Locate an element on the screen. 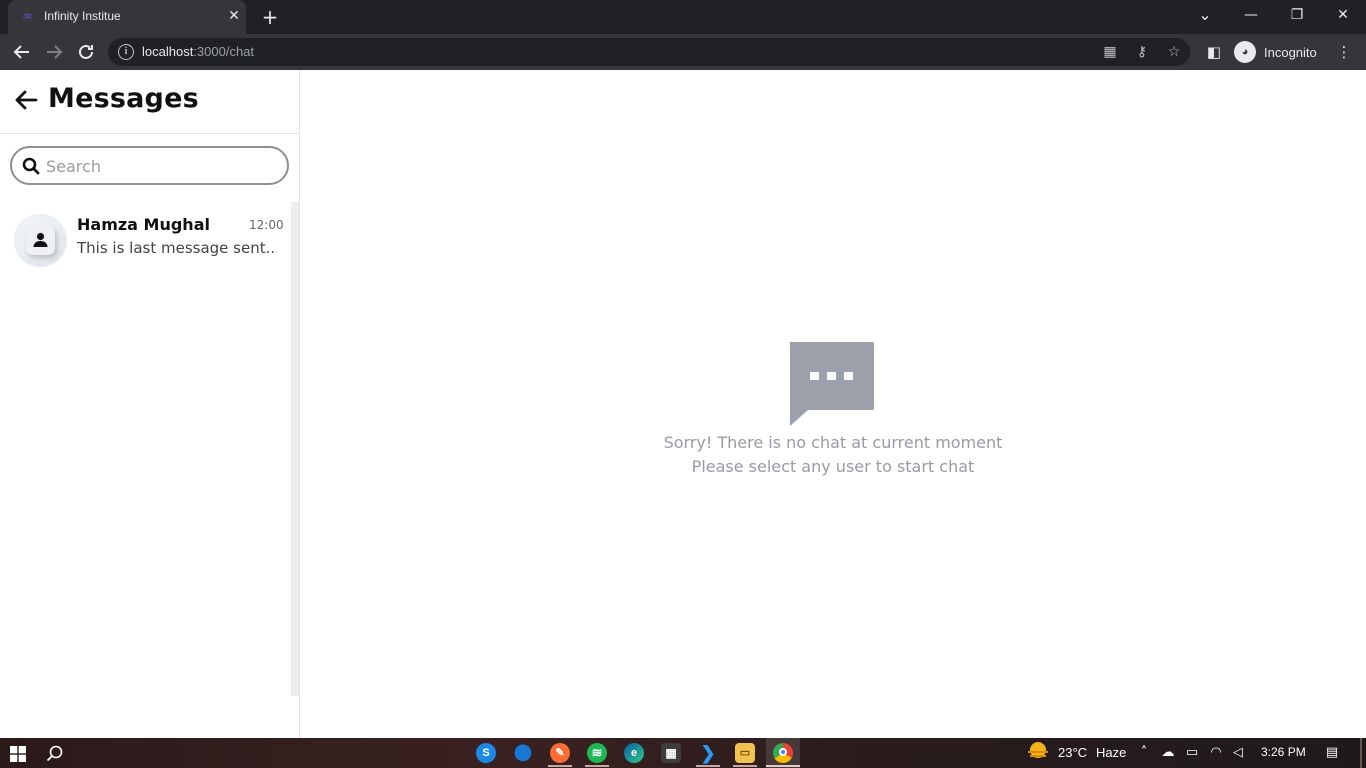 The width and height of the screenshot is (1366, 768). weather-temperature: 23°C is located at coordinates (1072, 752).